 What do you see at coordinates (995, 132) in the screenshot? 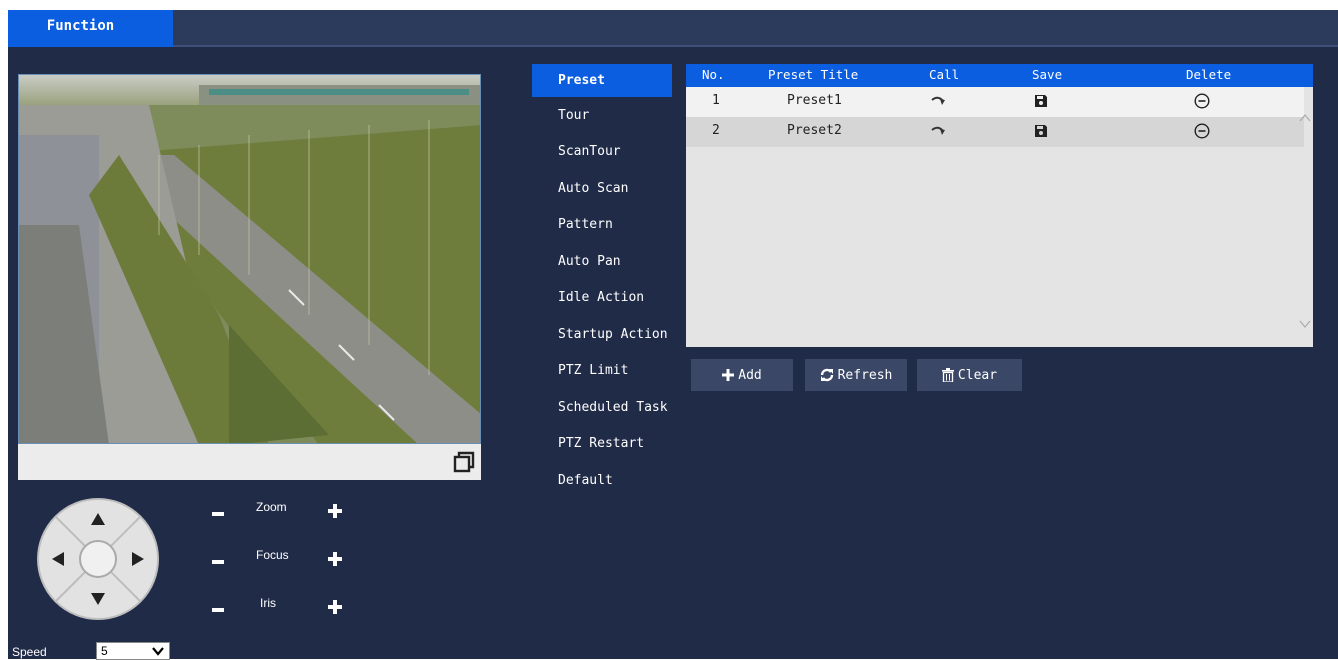
I see `table-row: 2 Preset2` at bounding box center [995, 132].